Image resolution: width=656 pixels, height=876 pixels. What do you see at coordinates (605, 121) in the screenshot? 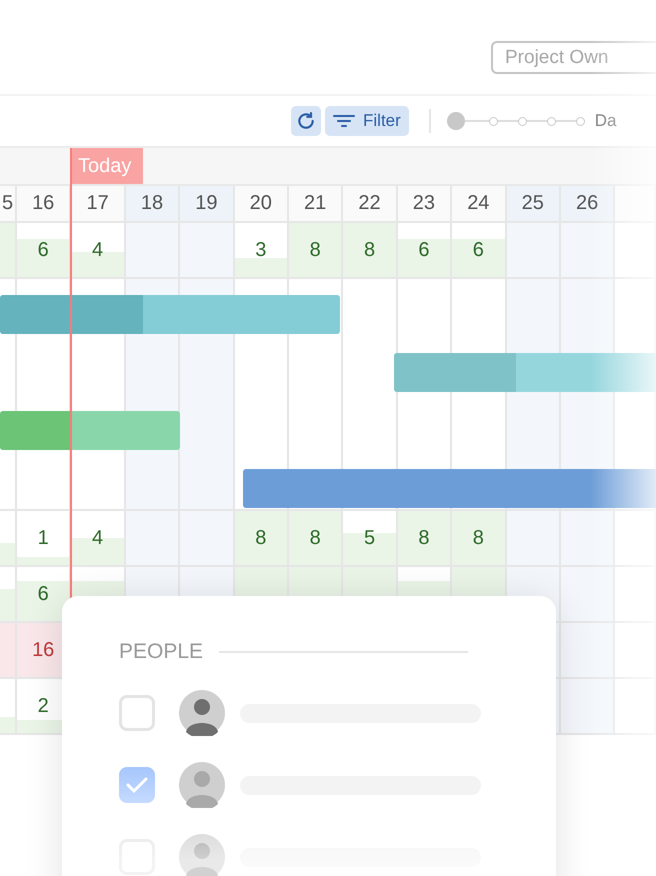
I see `zoom-label: Da` at bounding box center [605, 121].